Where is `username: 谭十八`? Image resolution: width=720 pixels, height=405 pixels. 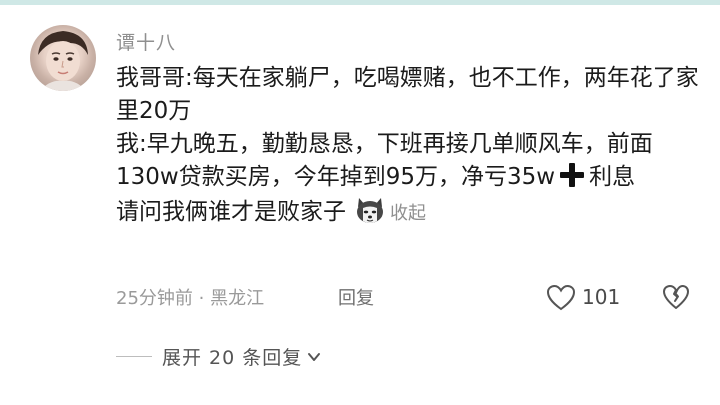 username: 谭十八 is located at coordinates (146, 41).